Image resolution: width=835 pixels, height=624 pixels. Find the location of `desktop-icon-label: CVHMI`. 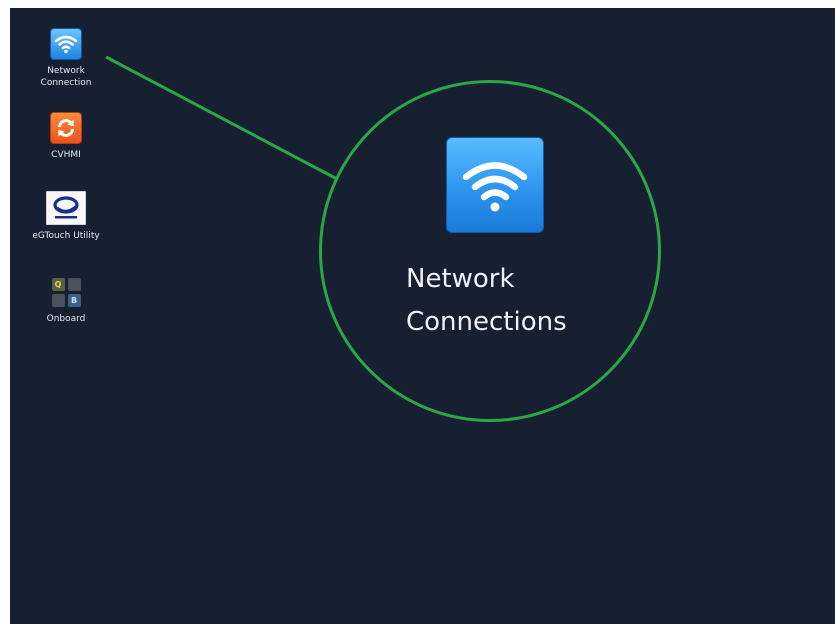

desktop-icon-label: CVHMI is located at coordinates (66, 155).